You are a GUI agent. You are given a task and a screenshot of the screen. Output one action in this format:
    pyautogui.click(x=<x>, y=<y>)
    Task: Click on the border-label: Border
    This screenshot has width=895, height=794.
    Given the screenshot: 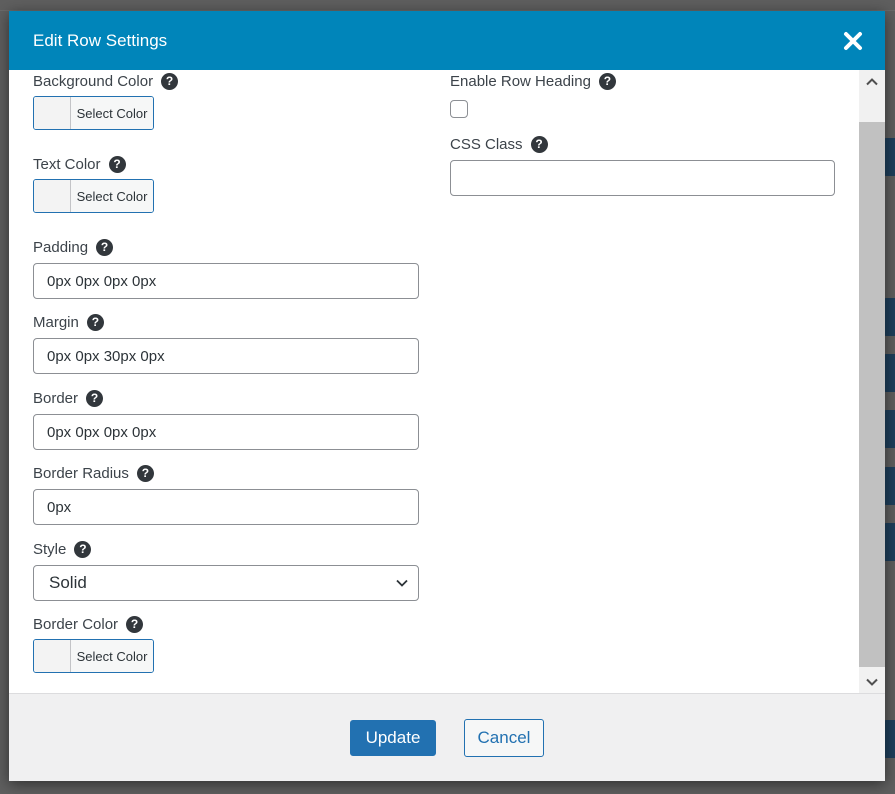 What is the action you would take?
    pyautogui.click(x=56, y=398)
    